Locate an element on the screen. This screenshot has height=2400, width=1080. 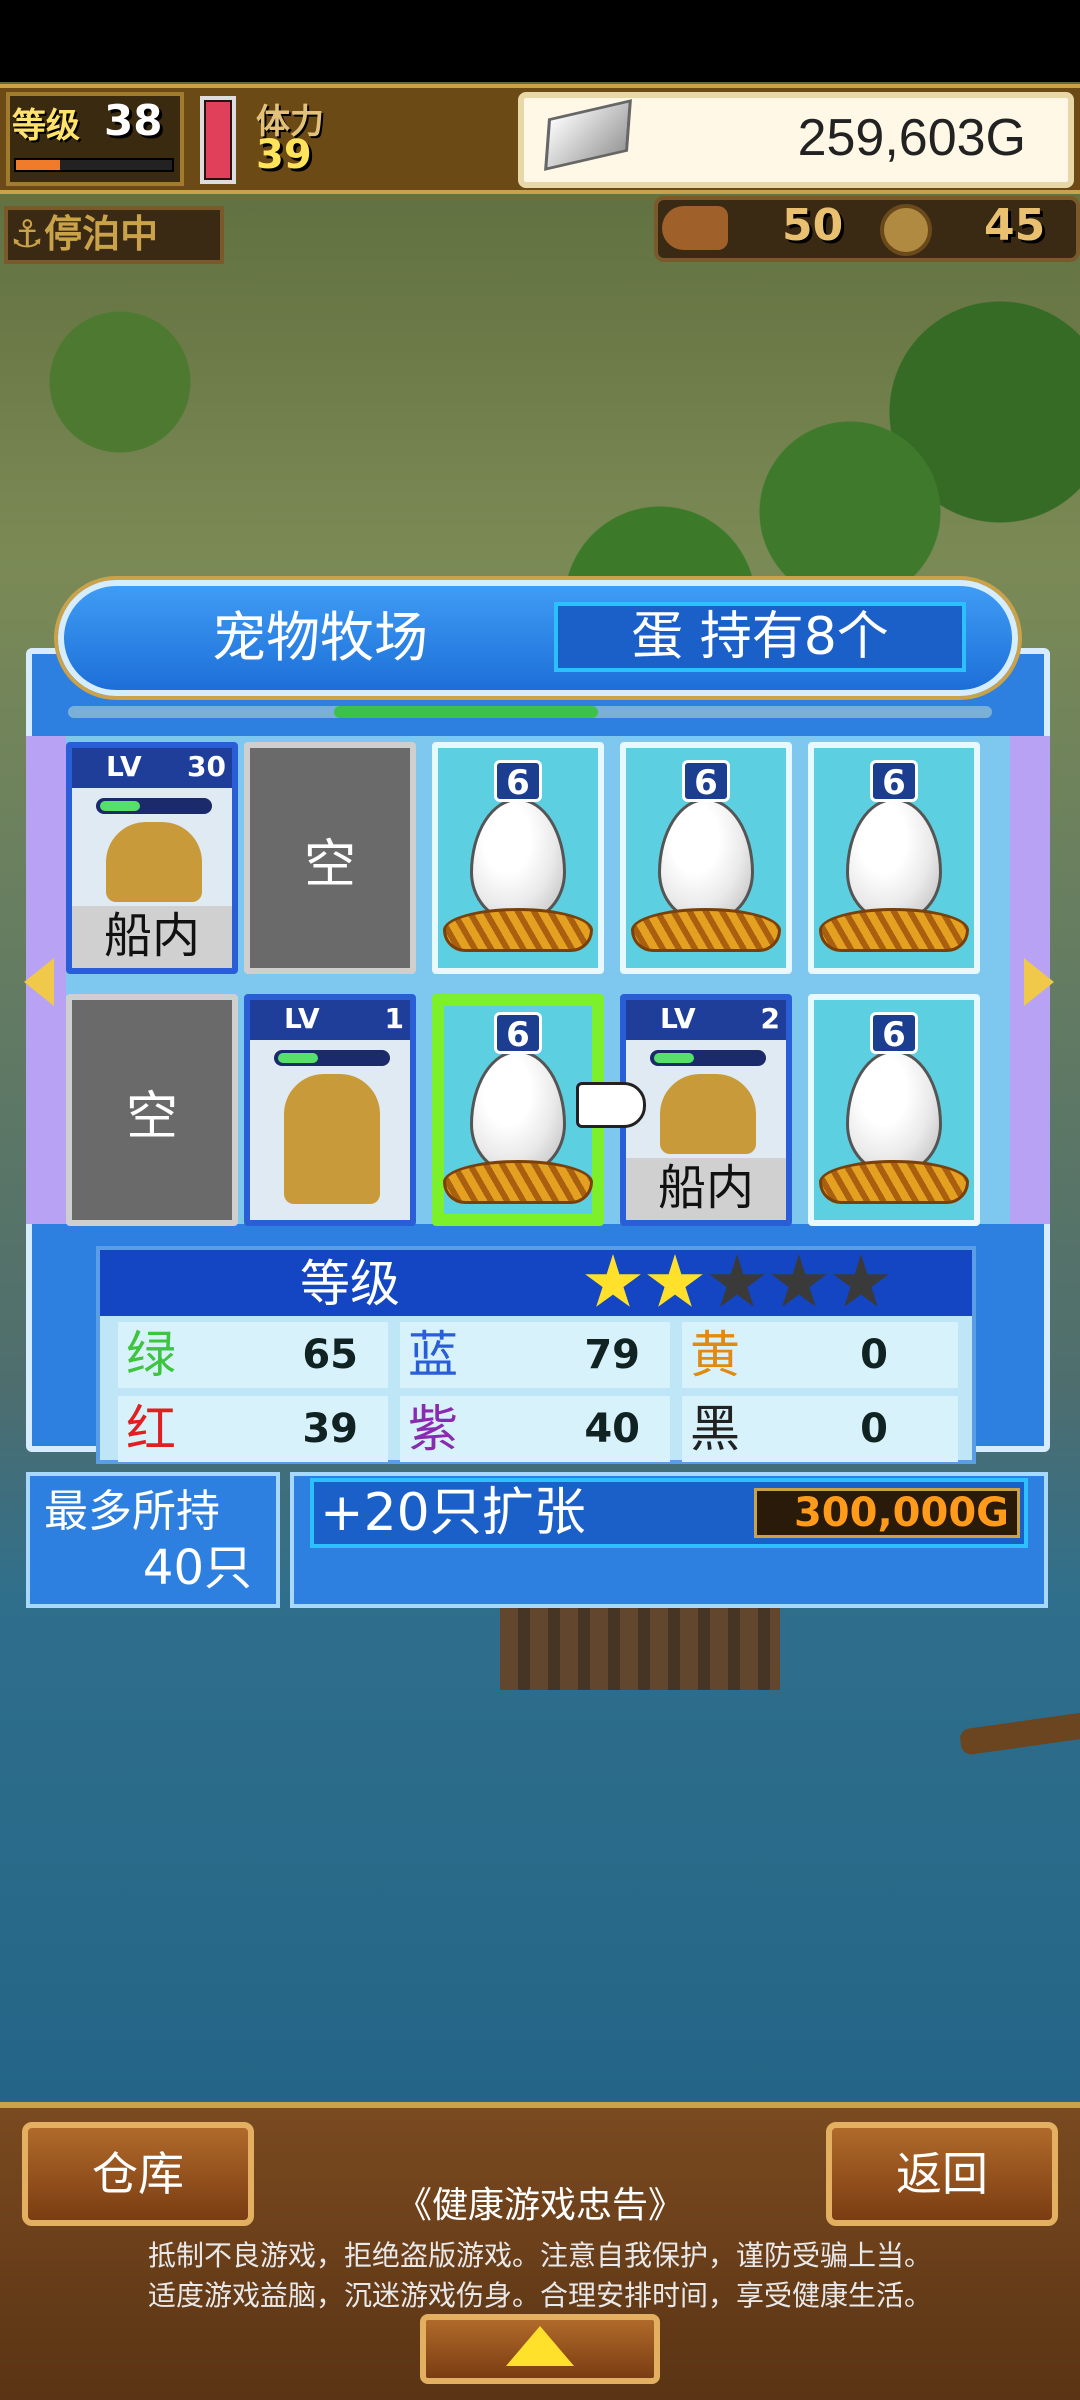
anchored-status: ⚓停泊中 is located at coordinates (84, 234).